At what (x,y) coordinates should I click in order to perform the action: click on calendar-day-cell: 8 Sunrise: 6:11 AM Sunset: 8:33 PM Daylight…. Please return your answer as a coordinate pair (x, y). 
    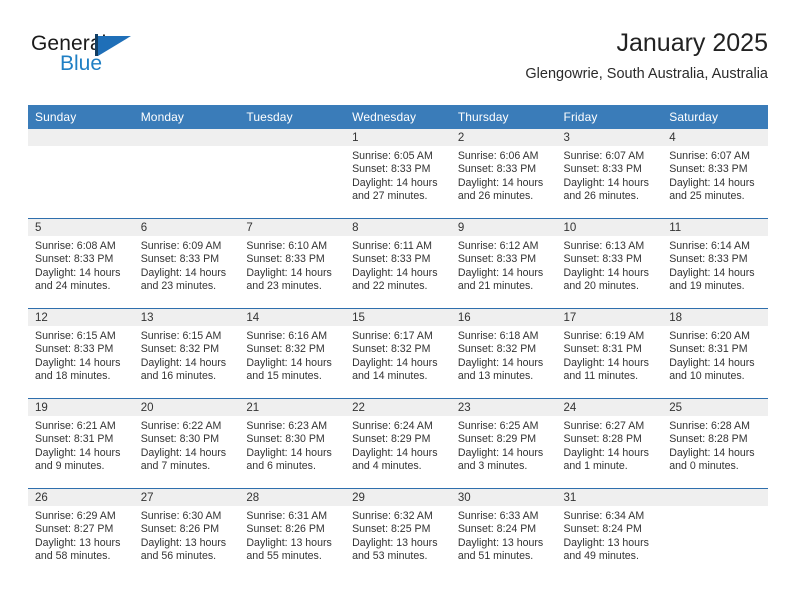
    Looking at the image, I should click on (398, 263).